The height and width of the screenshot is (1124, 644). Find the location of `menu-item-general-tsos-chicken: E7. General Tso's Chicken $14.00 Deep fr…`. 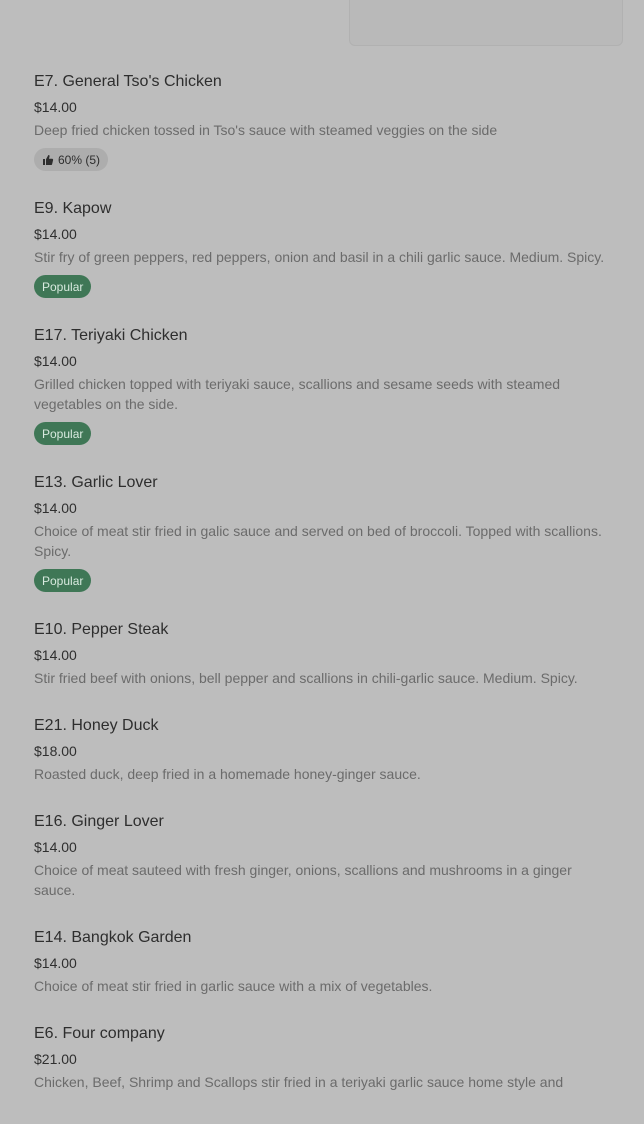

menu-item-general-tsos-chicken: E7. General Tso's Chicken $14.00 Deep fr… is located at coordinates (324, 120).